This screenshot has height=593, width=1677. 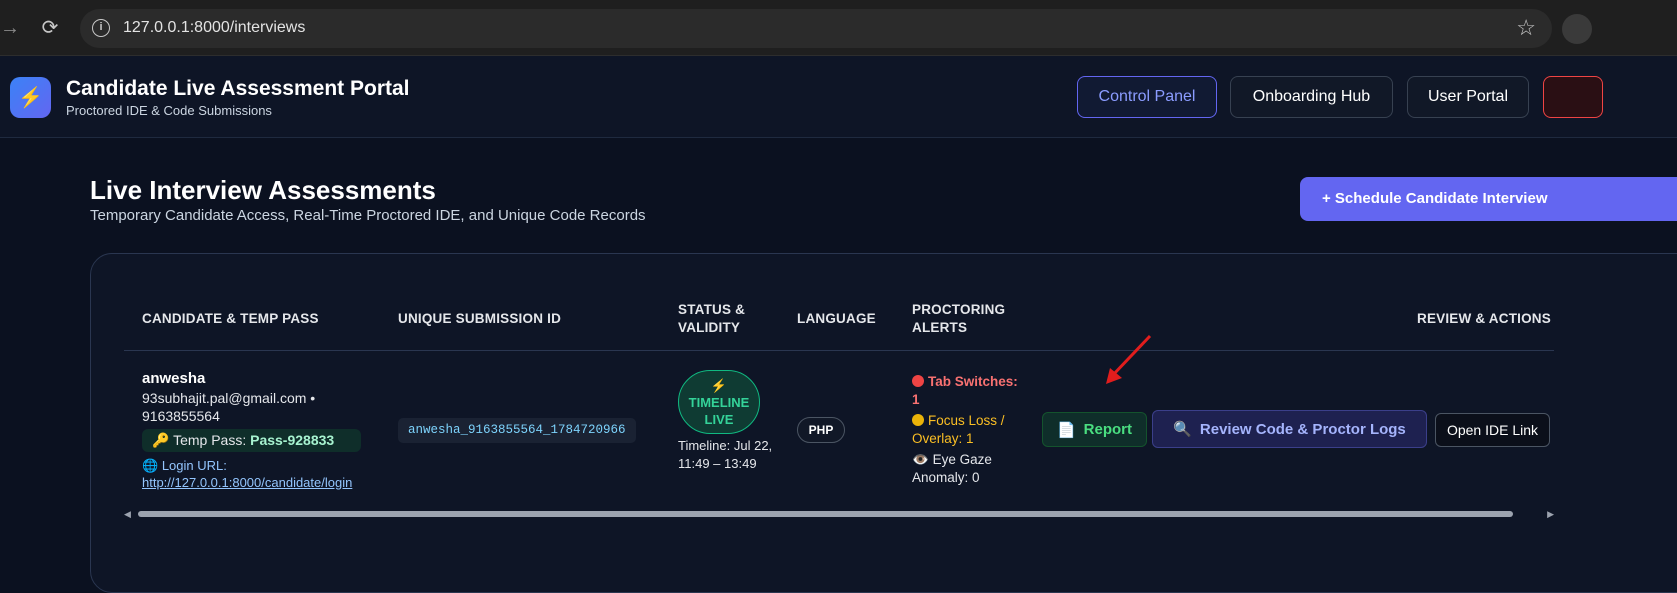 What do you see at coordinates (1468, 97) in the screenshot?
I see `user-portal-button: User Portal` at bounding box center [1468, 97].